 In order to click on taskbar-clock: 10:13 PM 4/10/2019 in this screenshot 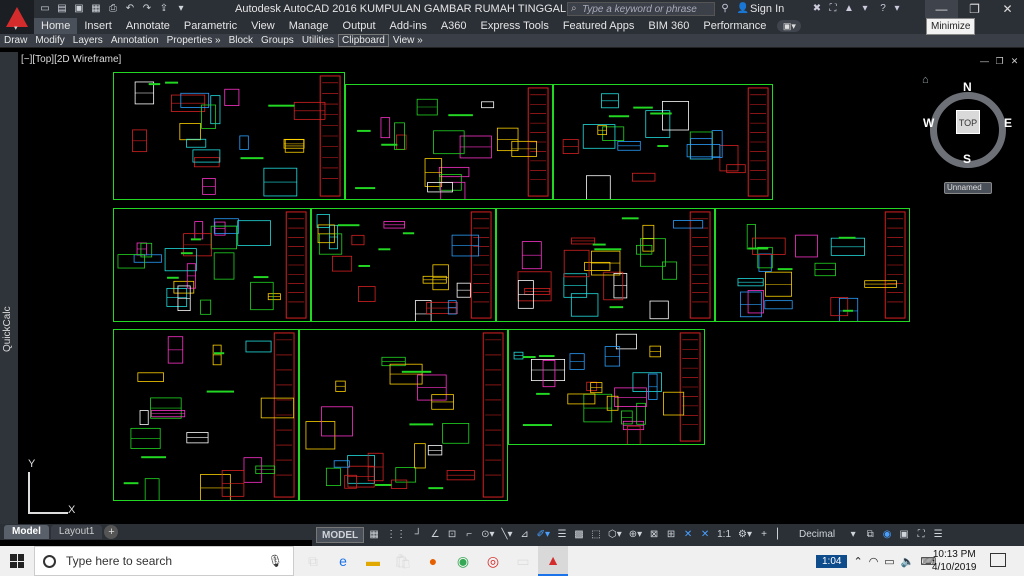, I will do `click(954, 561)`.